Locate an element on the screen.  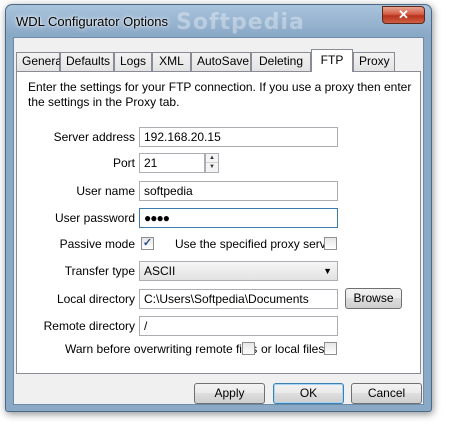
passive-mode-label: Passive mode is located at coordinates (97, 244).